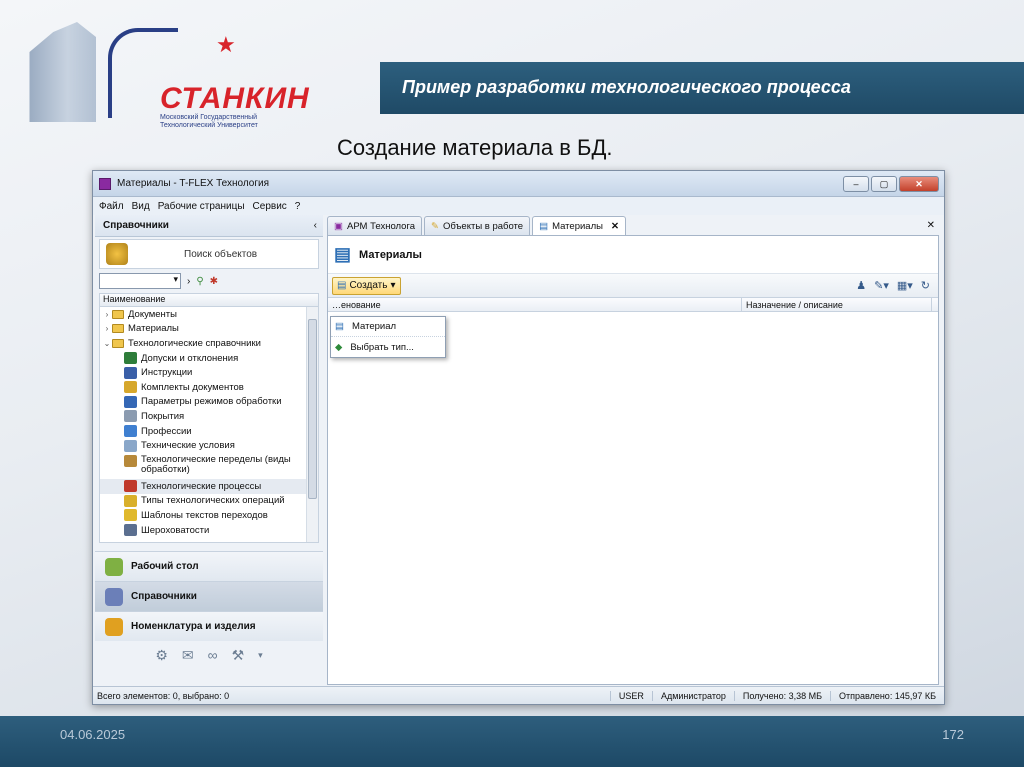  What do you see at coordinates (315, 225) in the screenshot?
I see `collapse-icon: ‹` at bounding box center [315, 225].